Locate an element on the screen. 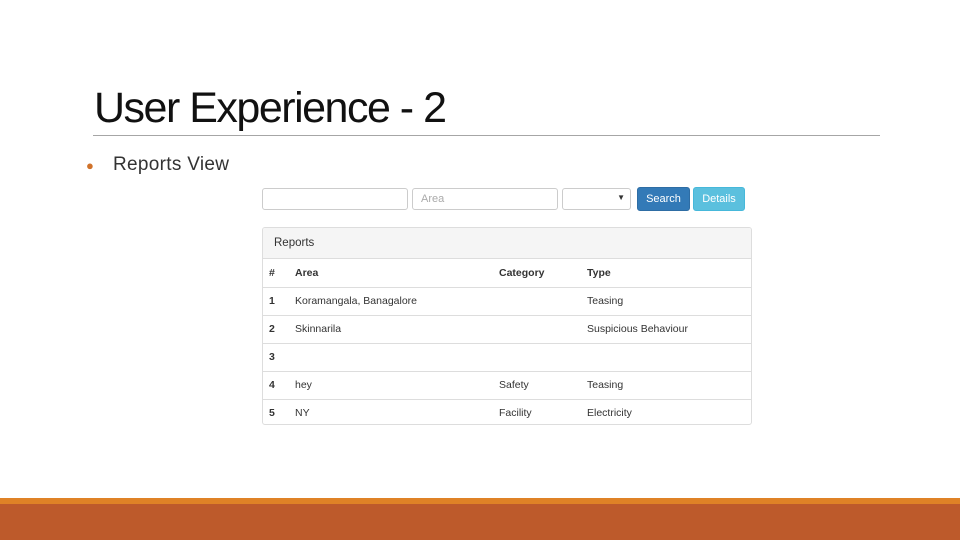 The width and height of the screenshot is (960, 540). bullet-item: ● Reports View is located at coordinates (157, 165).